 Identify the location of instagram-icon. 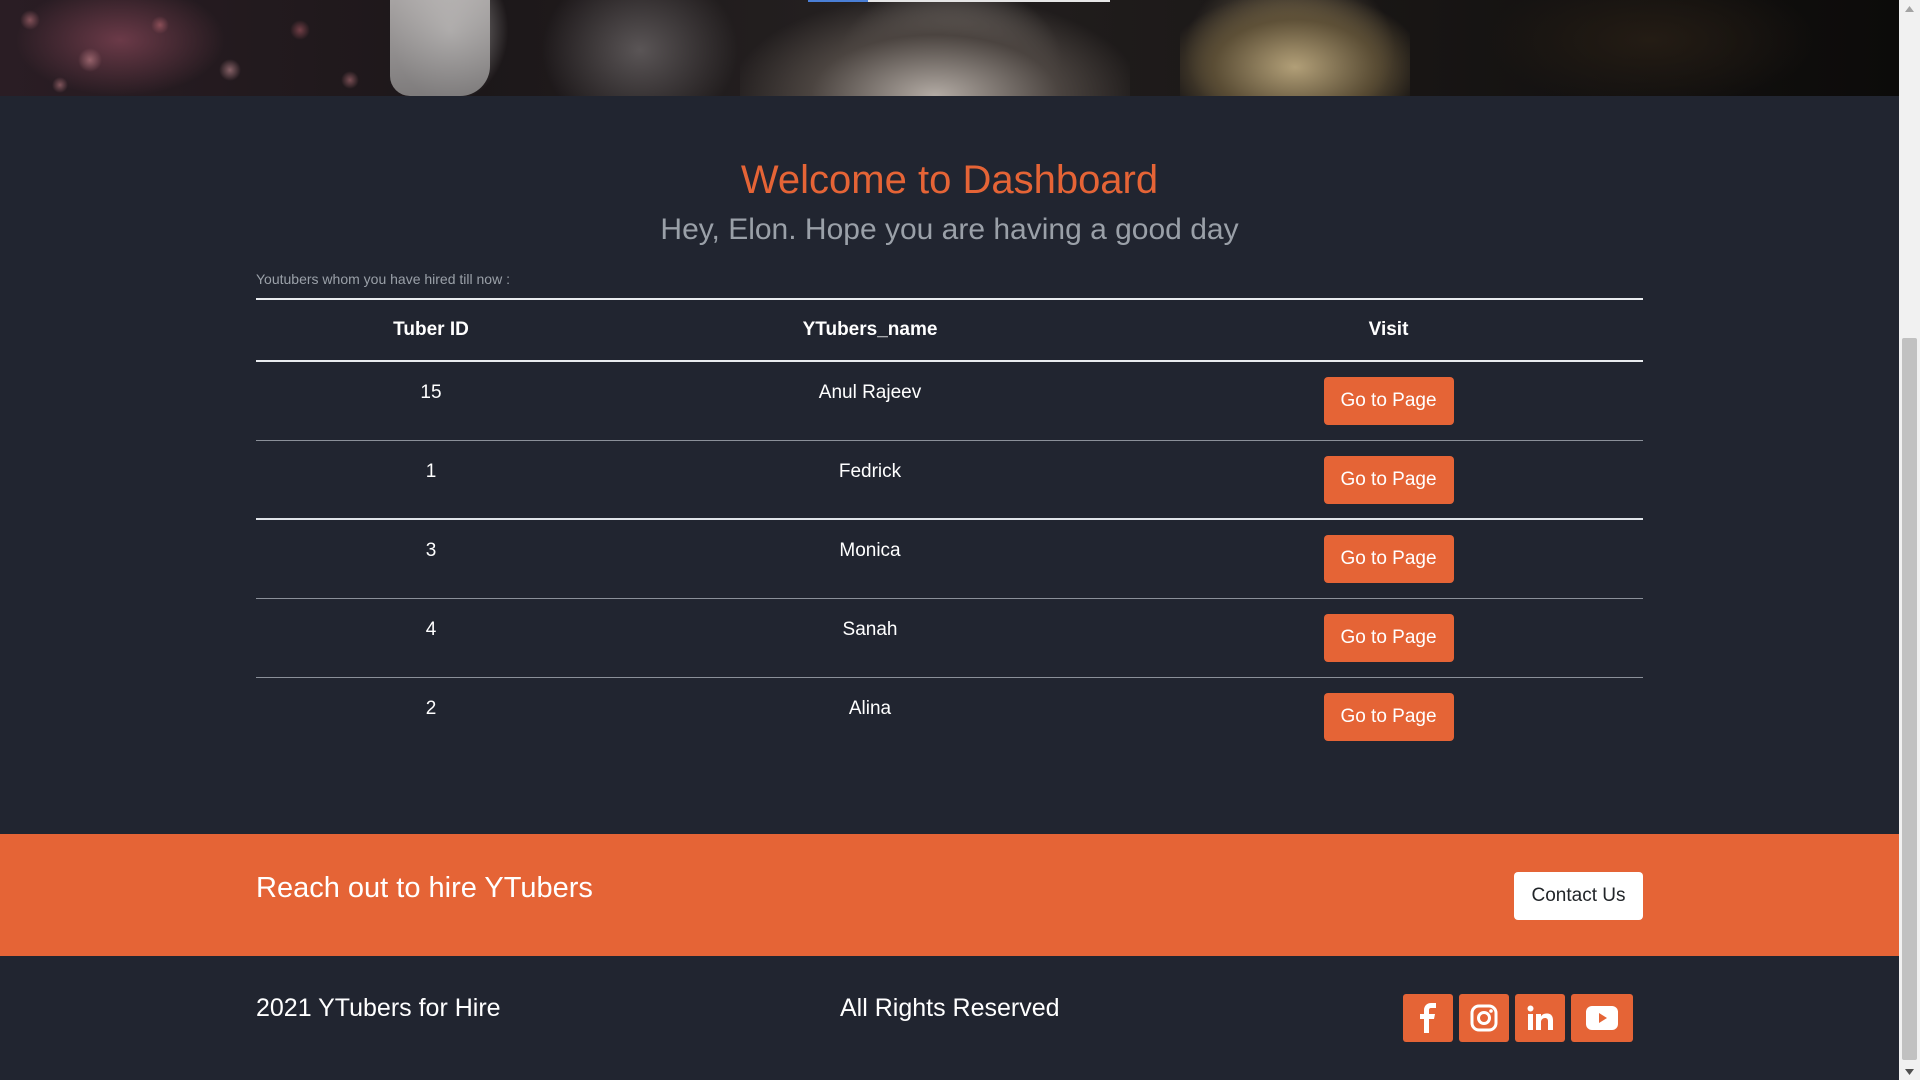
(1484, 1018).